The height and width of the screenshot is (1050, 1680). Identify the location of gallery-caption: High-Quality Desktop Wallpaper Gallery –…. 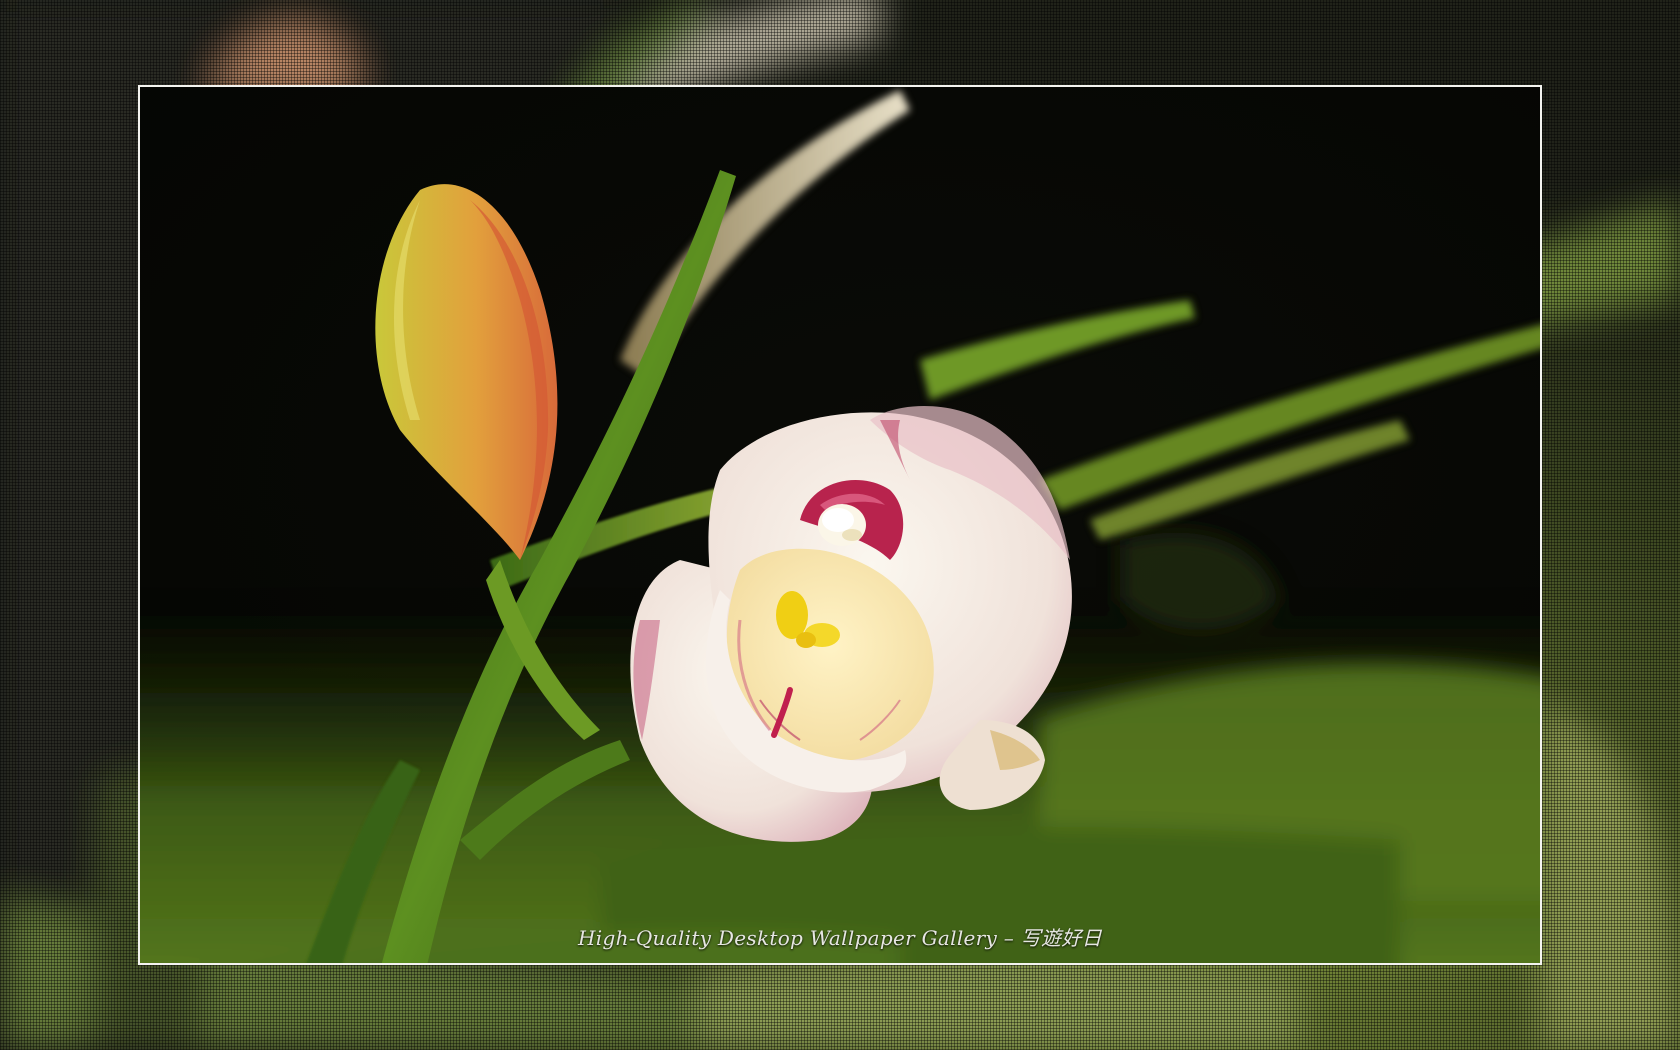
(840, 938).